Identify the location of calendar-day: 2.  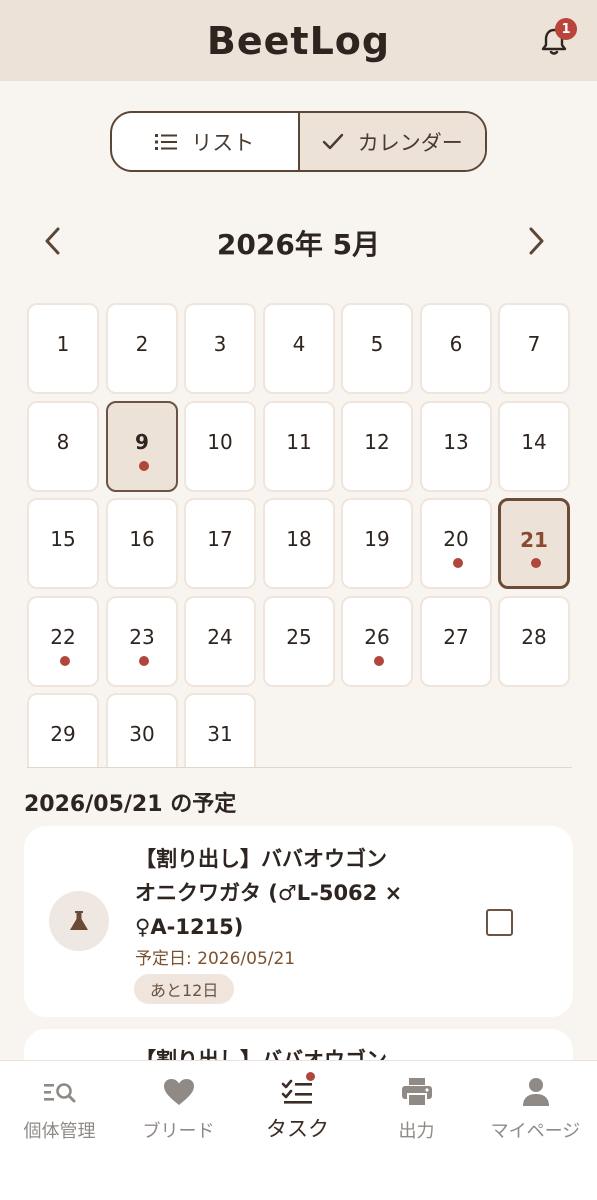
(142, 348).